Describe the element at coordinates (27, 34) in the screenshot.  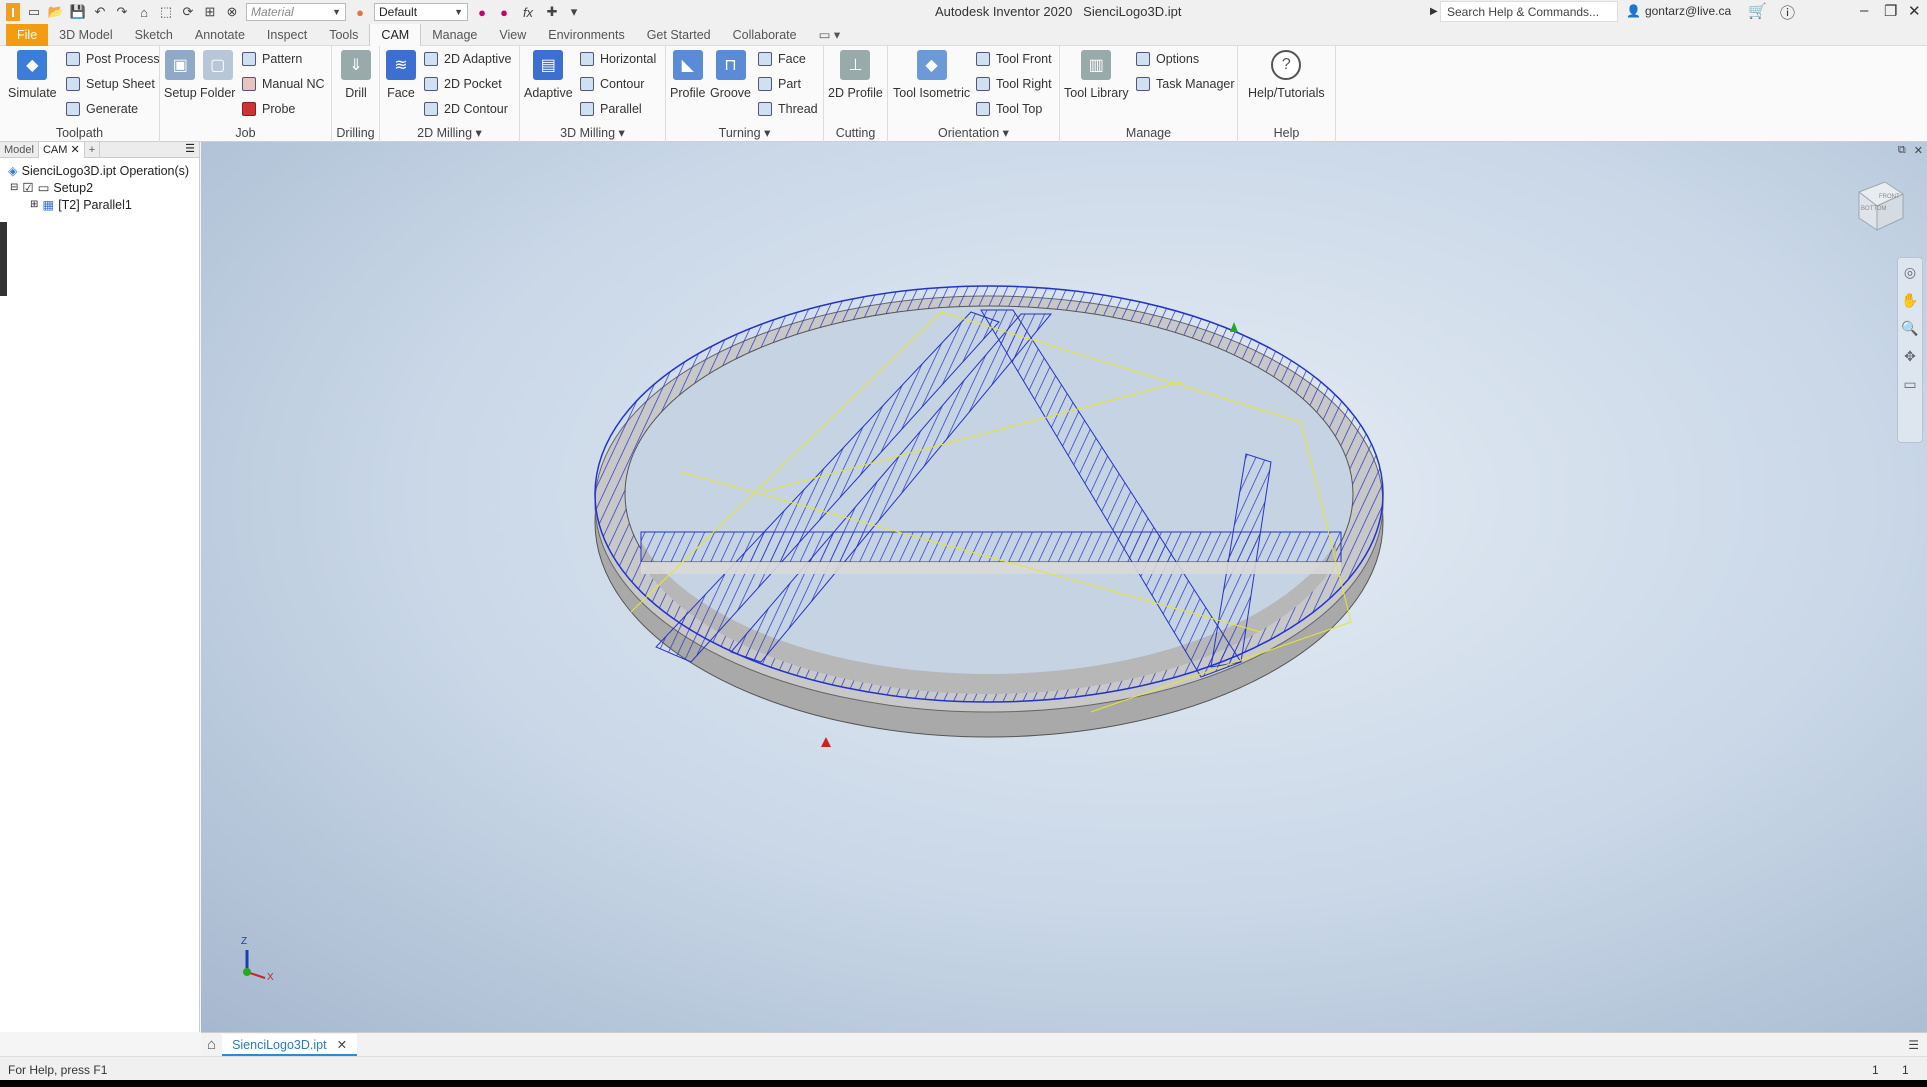
I see `tab-file: File` at that location.